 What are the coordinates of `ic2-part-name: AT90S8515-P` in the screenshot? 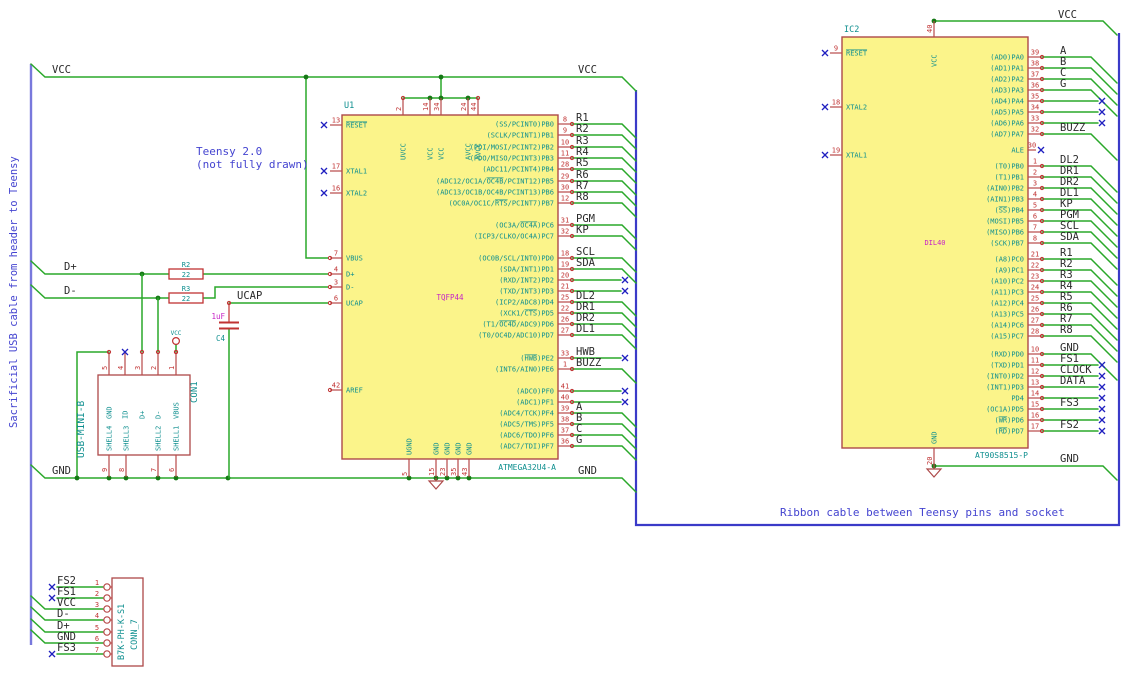 It's located at (1001, 455).